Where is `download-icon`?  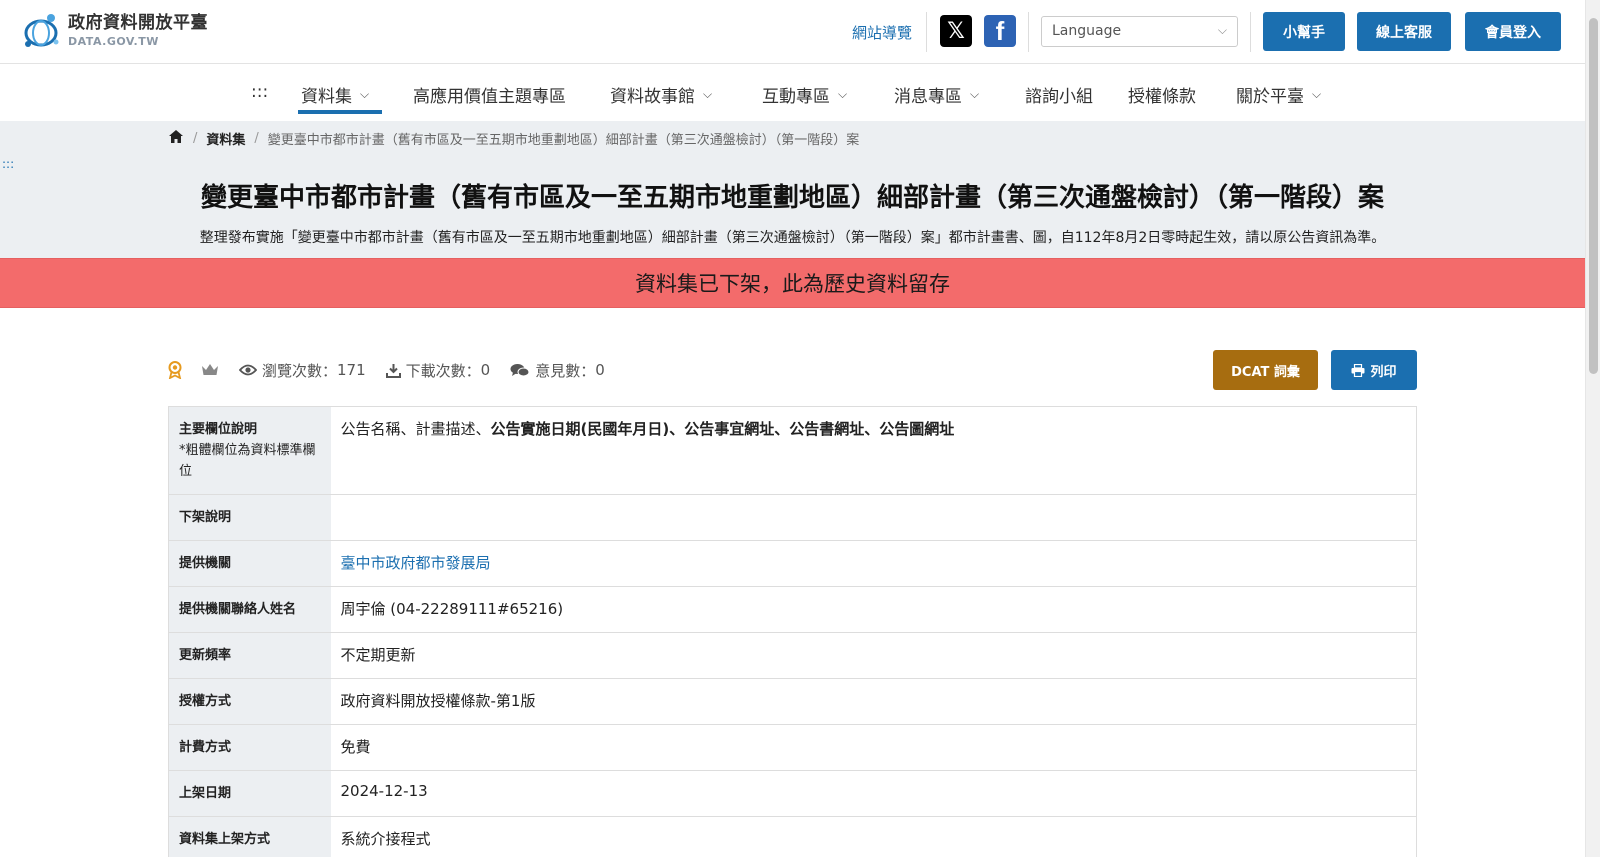
download-icon is located at coordinates (393, 370).